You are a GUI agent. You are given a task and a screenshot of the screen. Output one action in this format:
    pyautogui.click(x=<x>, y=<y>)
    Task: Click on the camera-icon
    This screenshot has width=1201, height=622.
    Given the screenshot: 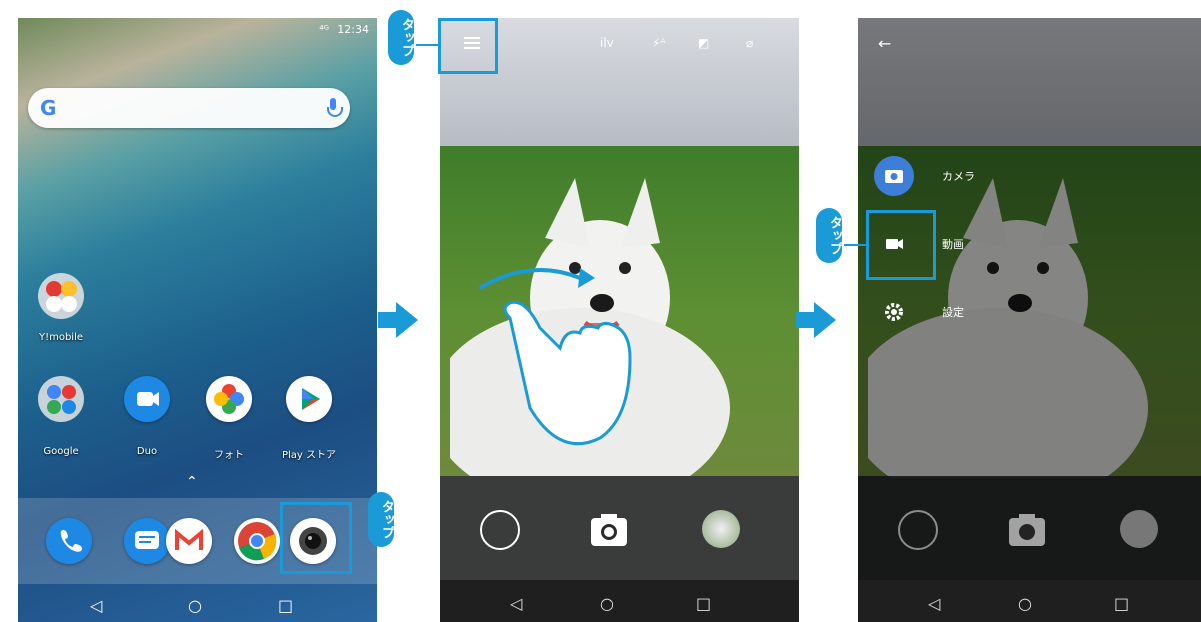 What is the action you would take?
    pyautogui.click(x=894, y=176)
    